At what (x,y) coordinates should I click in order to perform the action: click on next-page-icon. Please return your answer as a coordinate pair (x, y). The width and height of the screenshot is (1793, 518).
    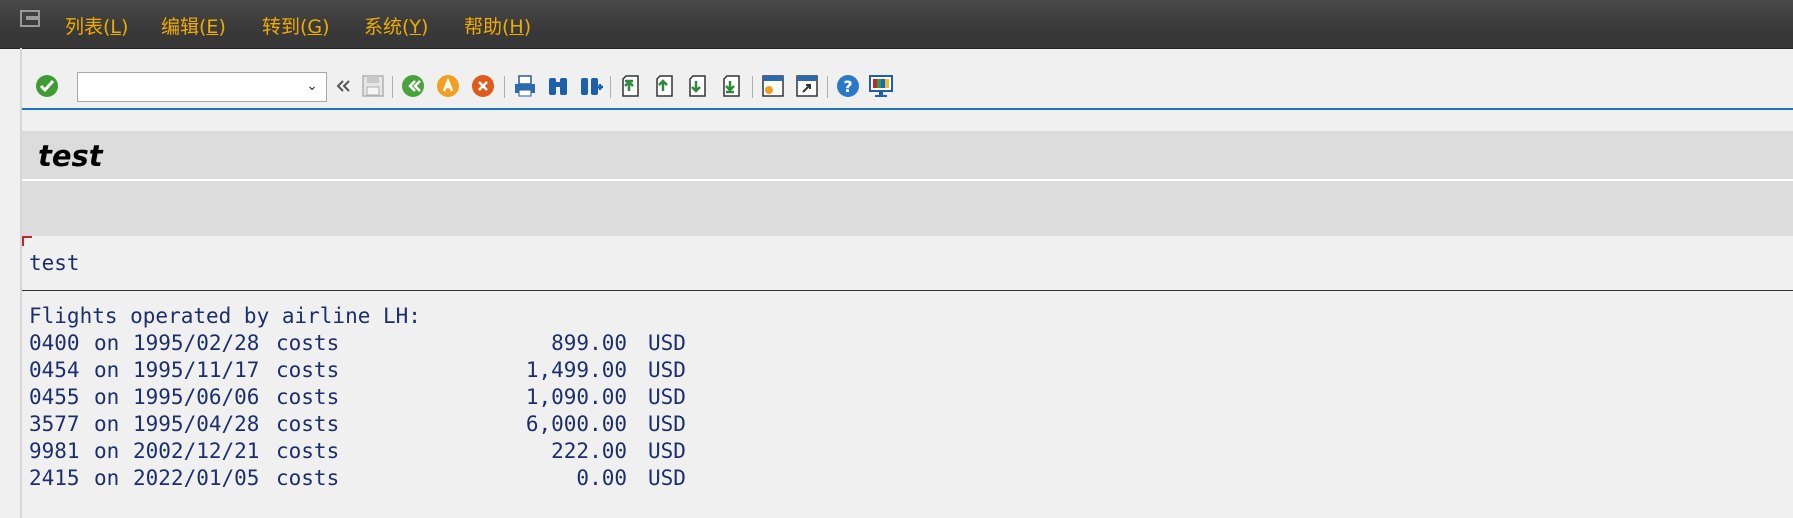
    Looking at the image, I should click on (698, 86).